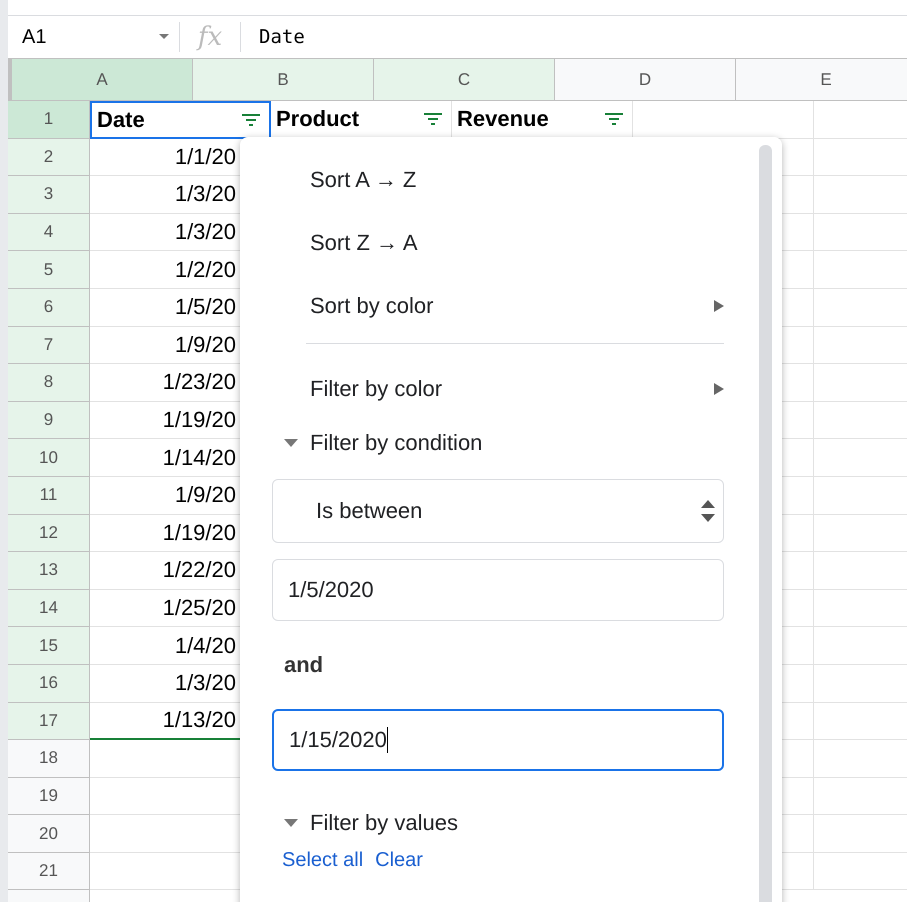 This screenshot has width=907, height=902. What do you see at coordinates (205, 269) in the screenshot?
I see `date-text: 1/2/20` at bounding box center [205, 269].